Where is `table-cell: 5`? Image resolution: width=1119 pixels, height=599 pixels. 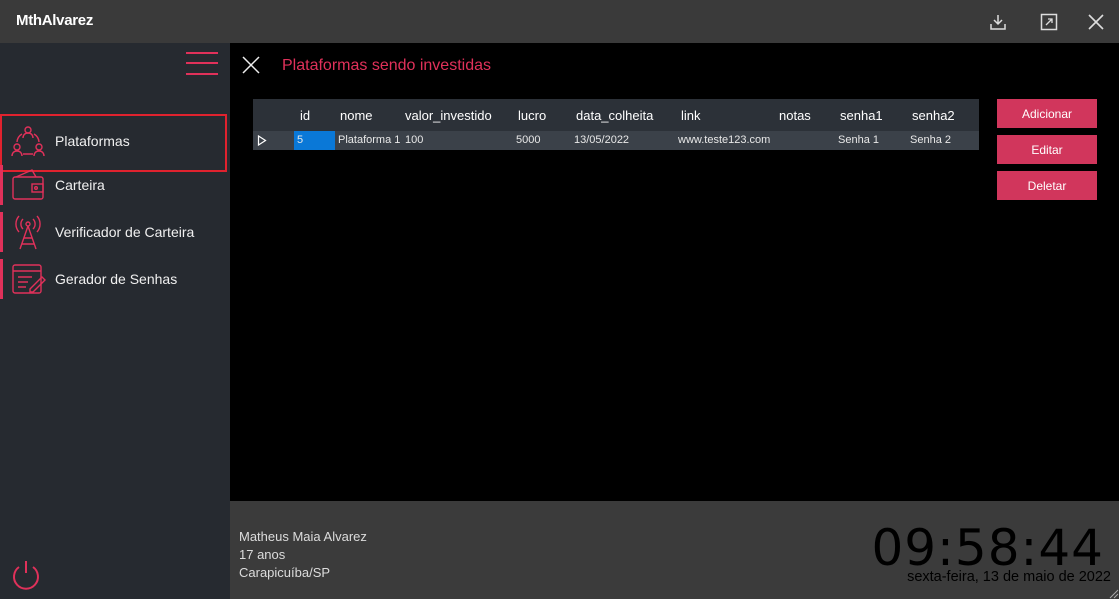 table-cell: 5 is located at coordinates (300, 140).